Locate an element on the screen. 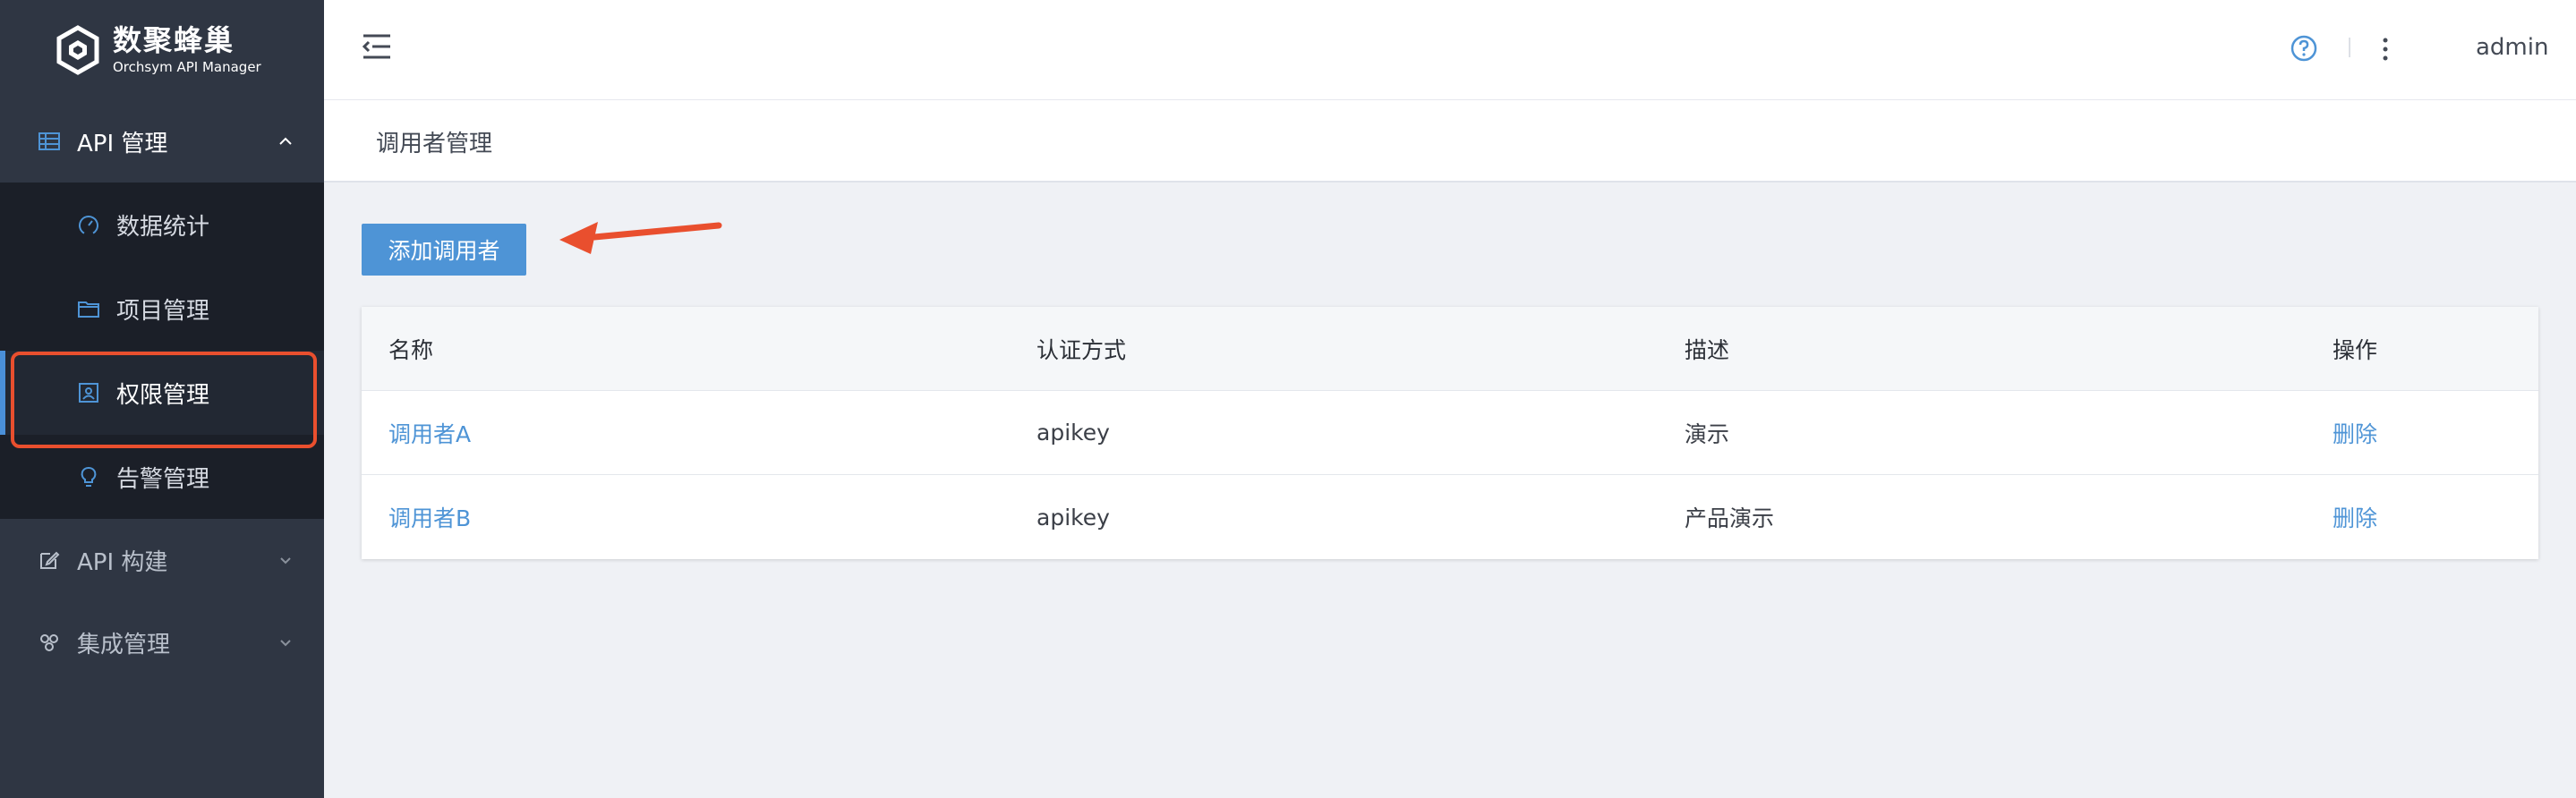  logo-subtitle: Orchsym API Manager is located at coordinates (187, 67).